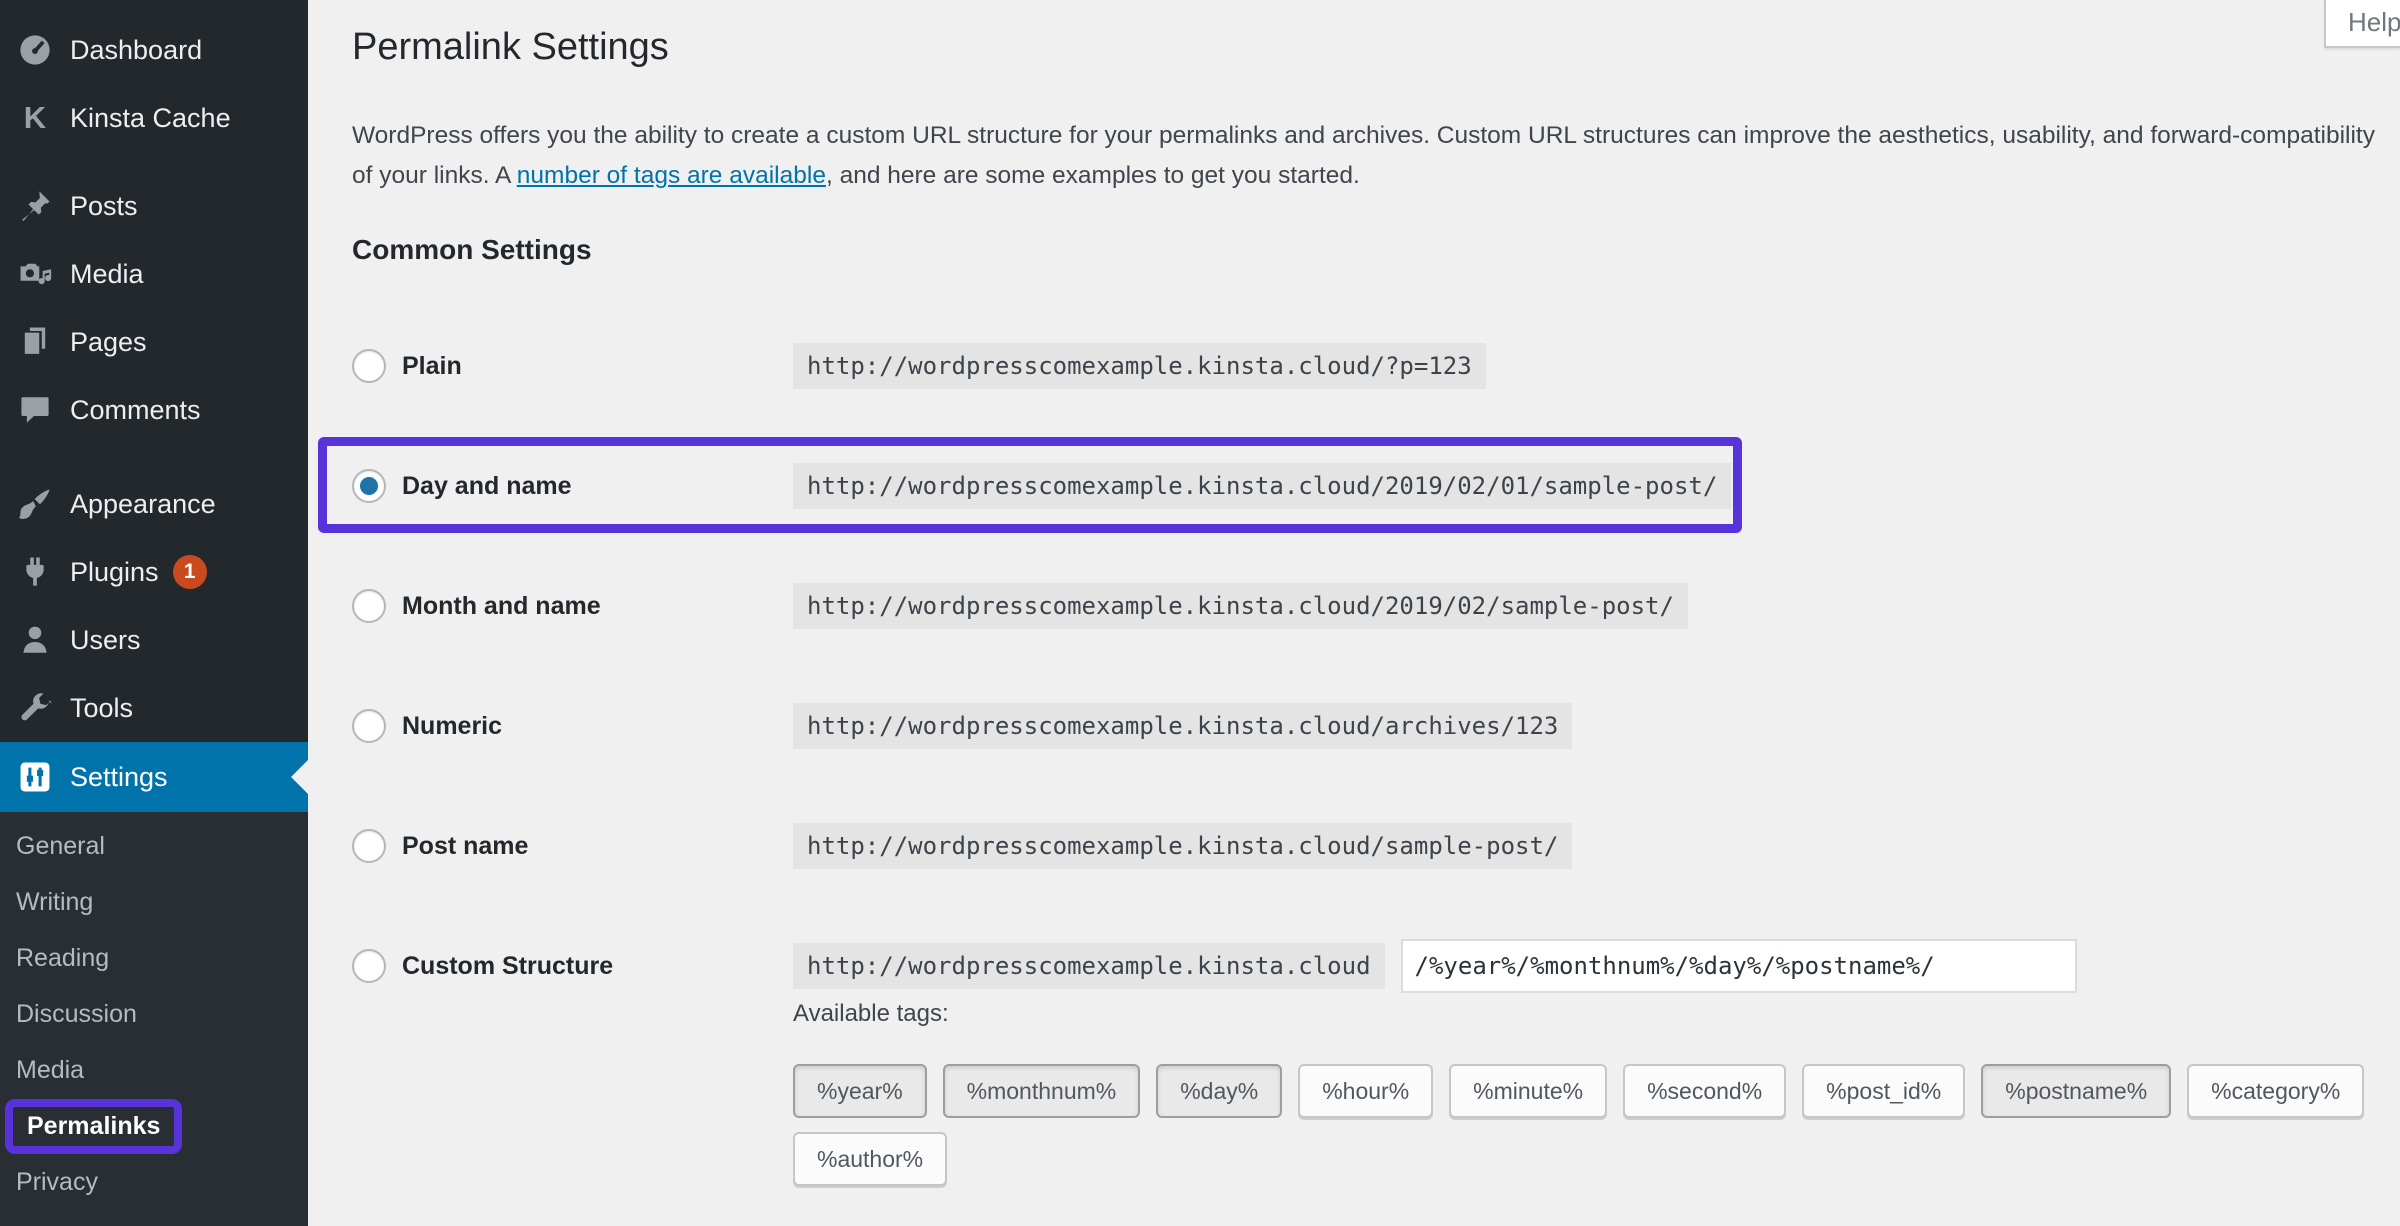 This screenshot has height=1226, width=2400. What do you see at coordinates (189, 572) in the screenshot?
I see `plugins-update-badge: 1` at bounding box center [189, 572].